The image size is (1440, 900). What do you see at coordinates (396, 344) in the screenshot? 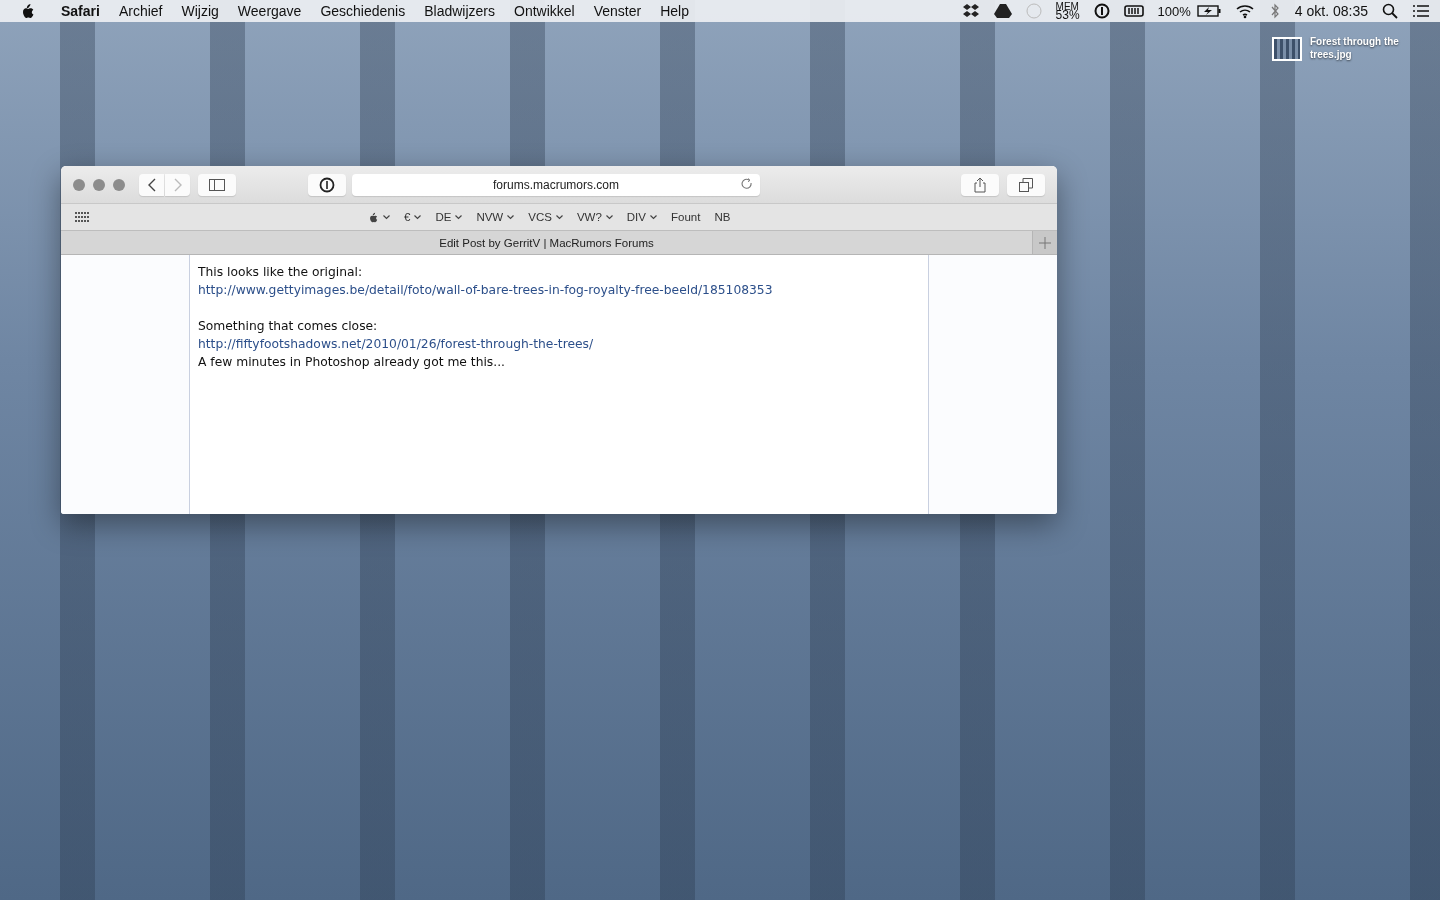
I see `link: http://fiftyfootshadows.net/2010/01/26/forest-through-the-trees/` at bounding box center [396, 344].